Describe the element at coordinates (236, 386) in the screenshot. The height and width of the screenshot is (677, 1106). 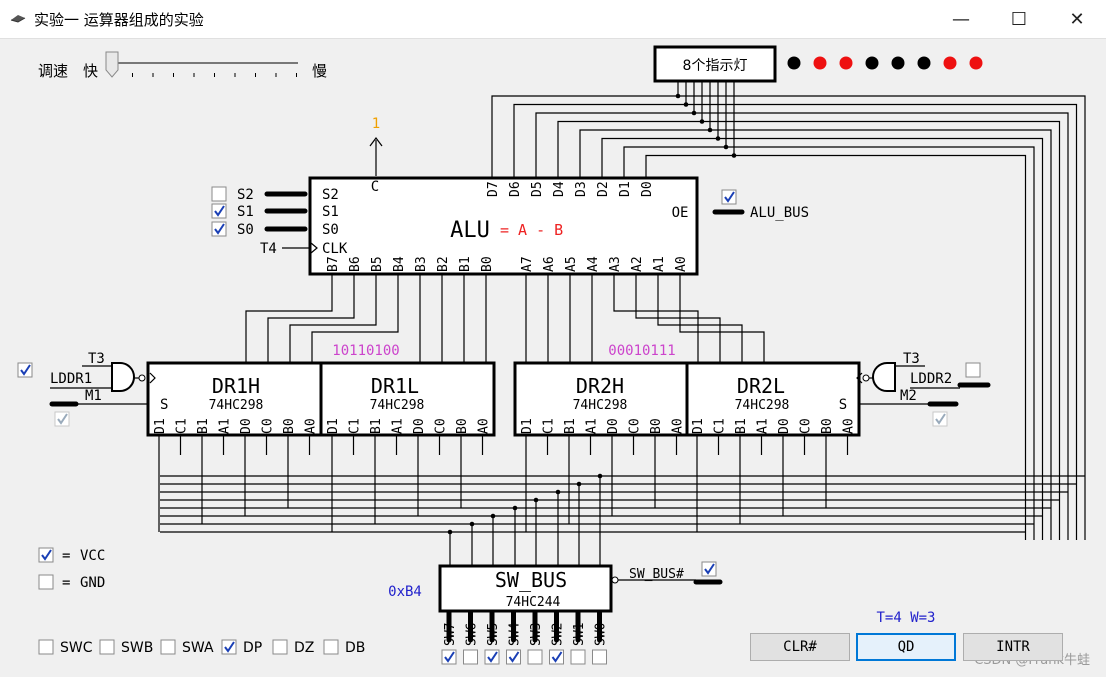
I see `dr1h-name: DR1H` at that location.